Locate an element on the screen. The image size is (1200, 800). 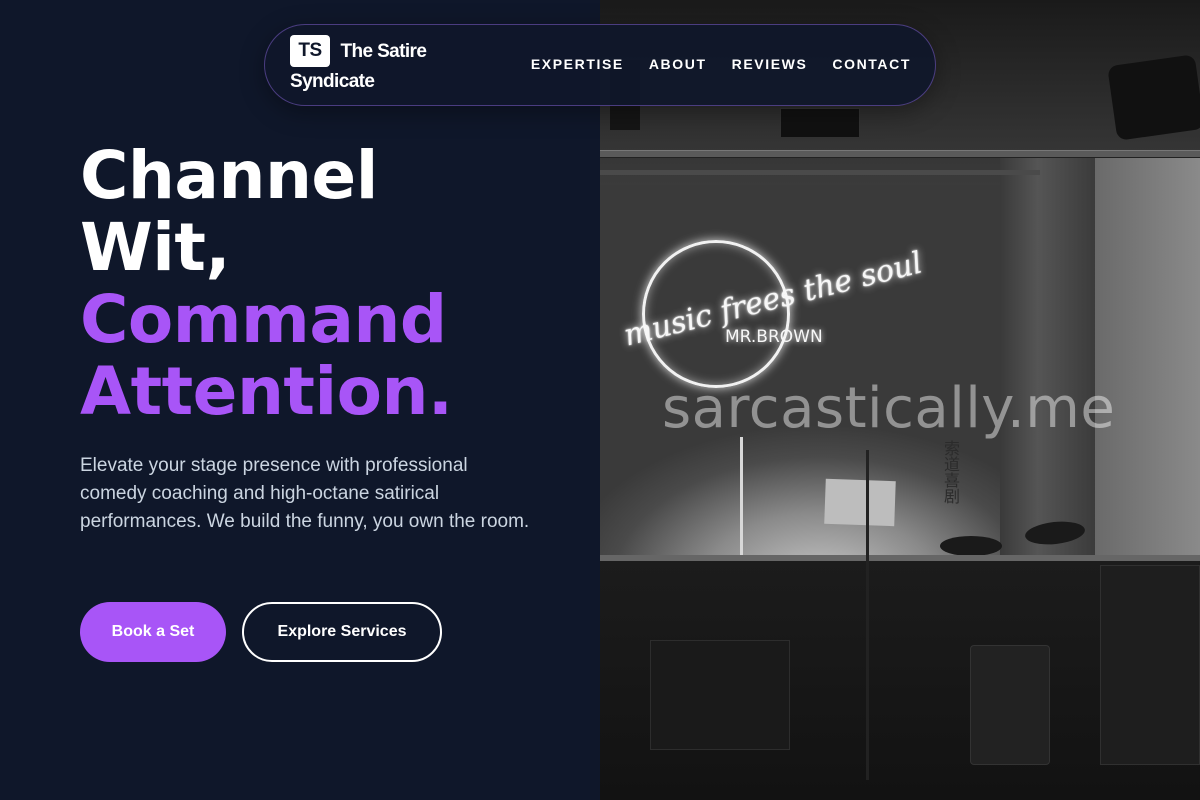
photo-stage-edge is located at coordinates (900, 558).